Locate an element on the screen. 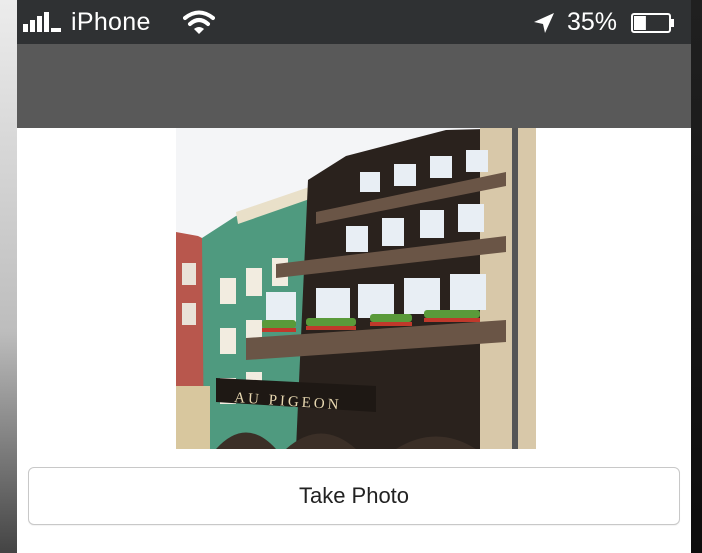 The width and height of the screenshot is (702, 553). location-arrow-icon is located at coordinates (544, 23).